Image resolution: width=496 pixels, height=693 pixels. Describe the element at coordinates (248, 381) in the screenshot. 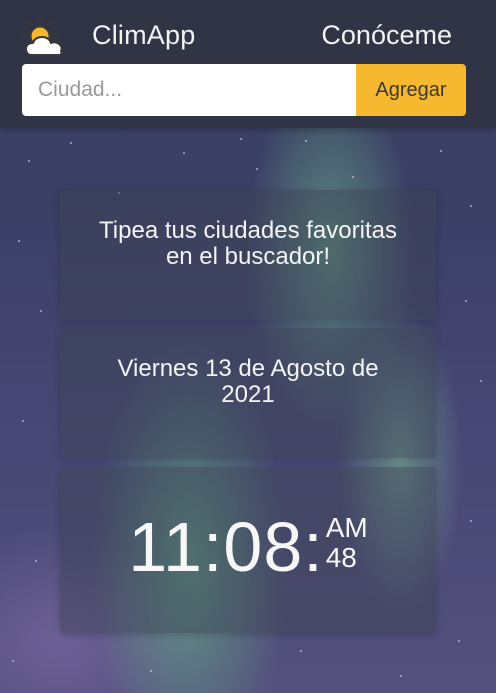

I see `current-date: Viernes 13 de Agosto de 2021` at that location.